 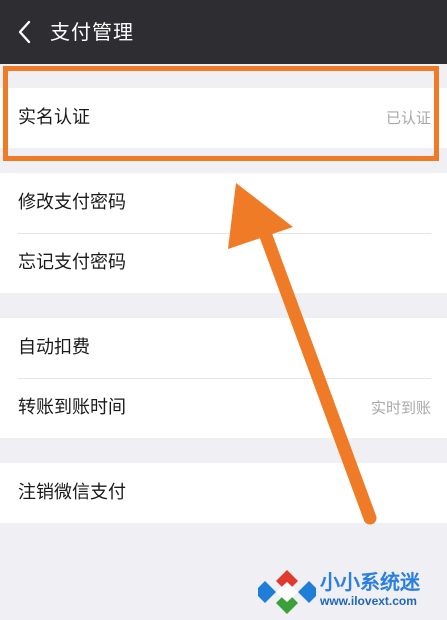 I want to click on deactivate-wechat-pay-item: 注销微信支付, so click(x=223, y=493).